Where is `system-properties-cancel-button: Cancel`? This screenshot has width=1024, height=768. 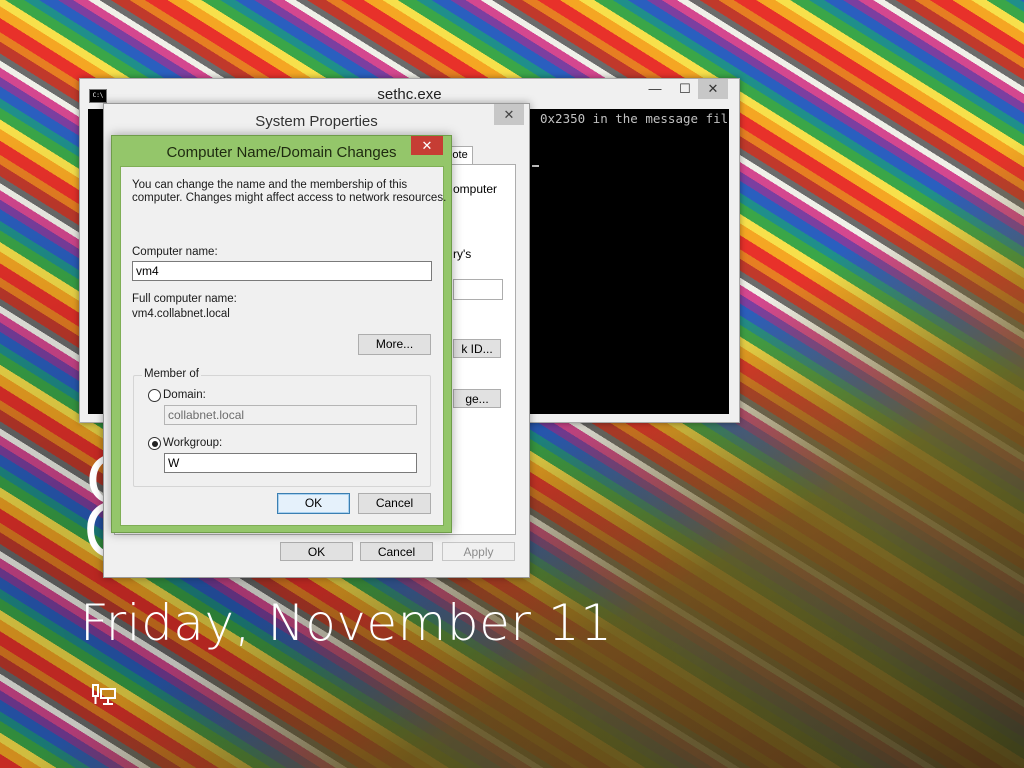
system-properties-cancel-button: Cancel is located at coordinates (396, 551).